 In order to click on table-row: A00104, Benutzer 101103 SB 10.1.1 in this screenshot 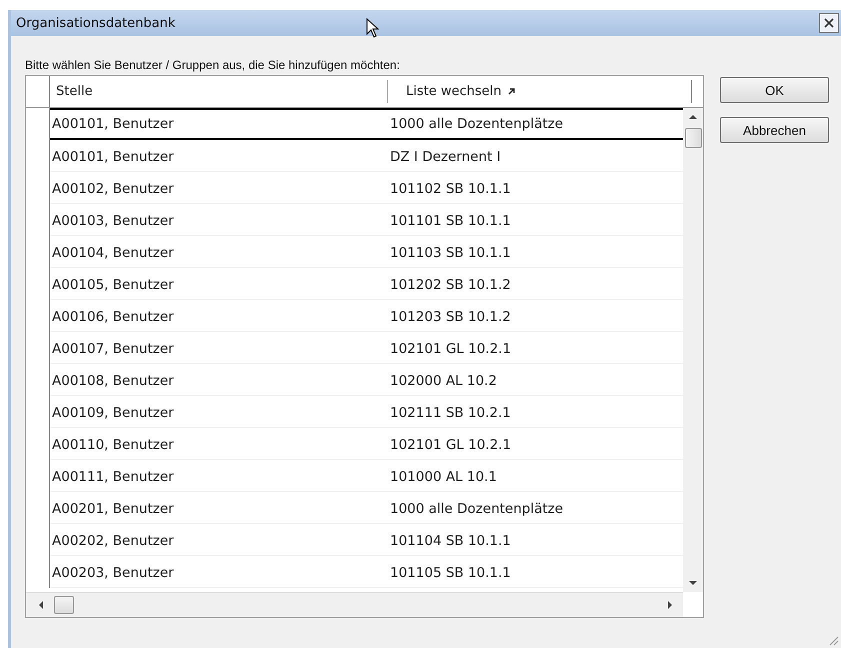, I will do `click(366, 252)`.